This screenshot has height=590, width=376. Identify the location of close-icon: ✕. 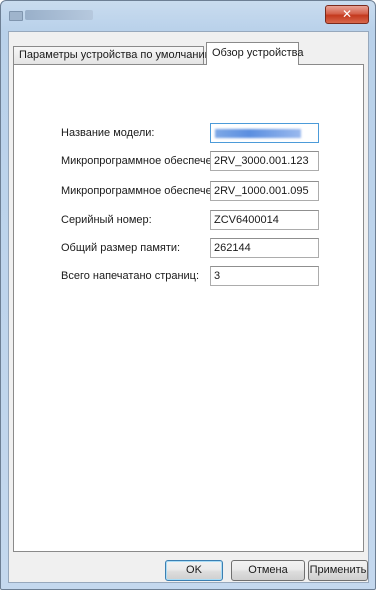
(347, 14).